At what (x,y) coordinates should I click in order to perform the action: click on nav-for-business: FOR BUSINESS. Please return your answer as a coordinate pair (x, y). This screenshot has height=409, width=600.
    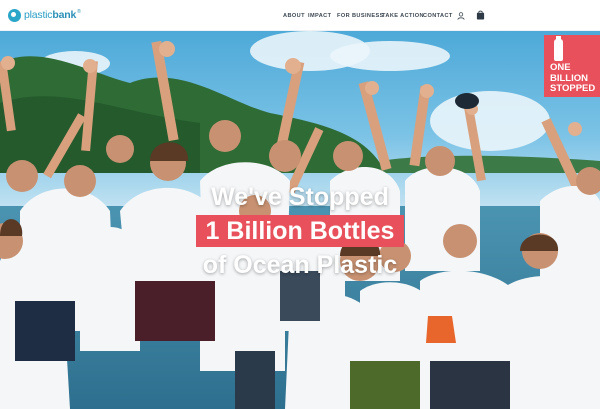
    Looking at the image, I should click on (360, 16).